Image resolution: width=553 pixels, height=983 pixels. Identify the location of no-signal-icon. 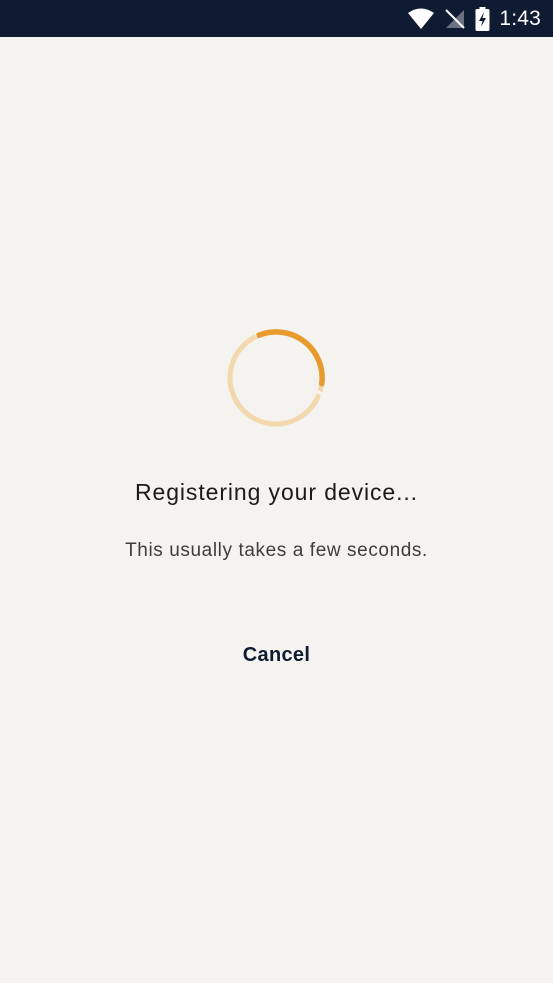
(455, 18).